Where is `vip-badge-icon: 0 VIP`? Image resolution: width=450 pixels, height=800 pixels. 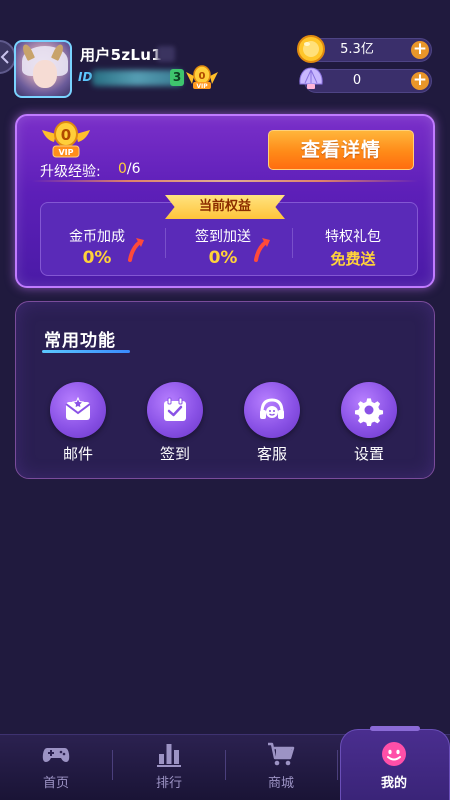 vip-badge-icon: 0 VIP is located at coordinates (202, 77).